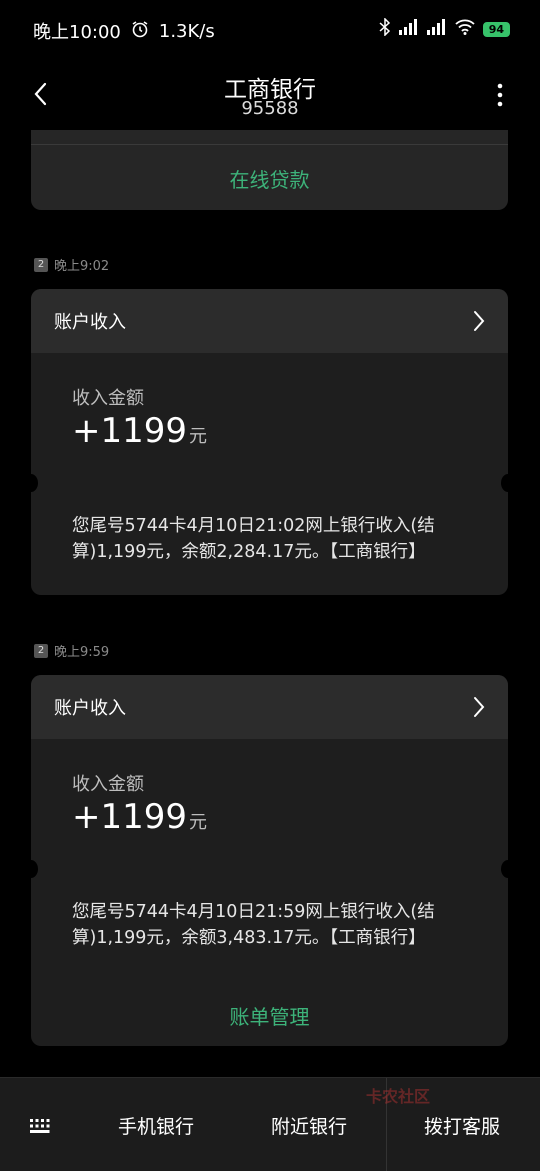  Describe the element at coordinates (82, 266) in the screenshot. I see `timestamp-text: 晚上9:02` at that location.